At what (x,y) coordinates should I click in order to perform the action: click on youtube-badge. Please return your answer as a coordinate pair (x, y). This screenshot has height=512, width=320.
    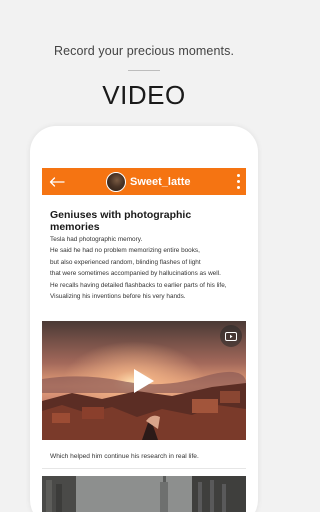
    Looking at the image, I should click on (231, 336).